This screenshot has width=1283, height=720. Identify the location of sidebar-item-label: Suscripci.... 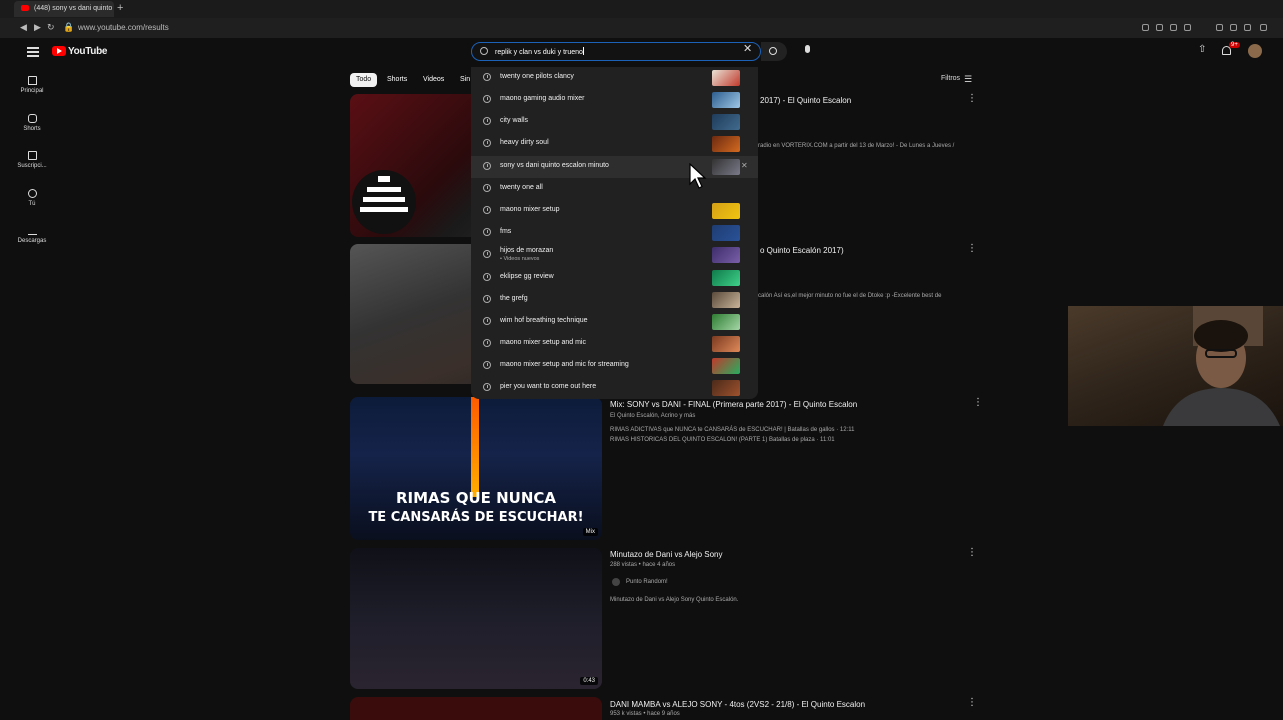
(32, 166).